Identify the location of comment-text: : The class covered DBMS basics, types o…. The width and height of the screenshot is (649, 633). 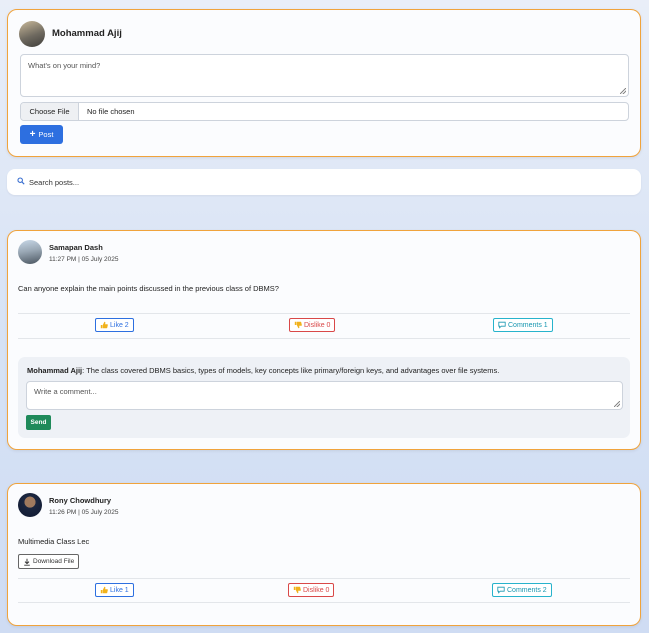
(291, 370).